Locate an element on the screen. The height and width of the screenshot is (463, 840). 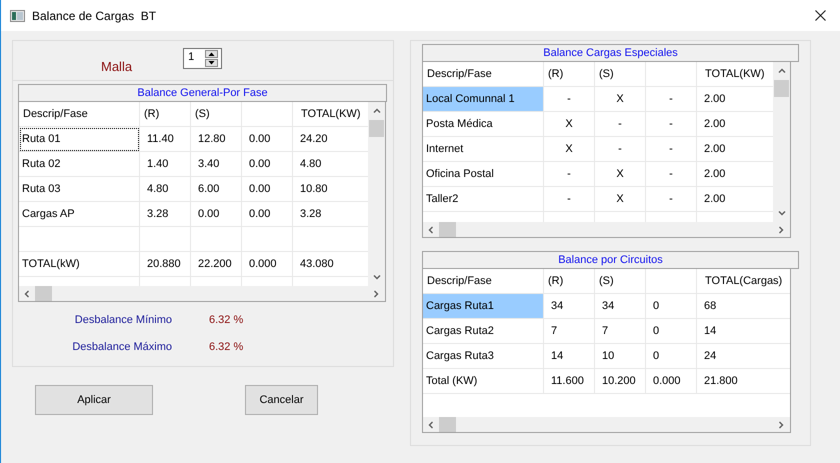
table-cell: Ruta 01 is located at coordinates (79, 139).